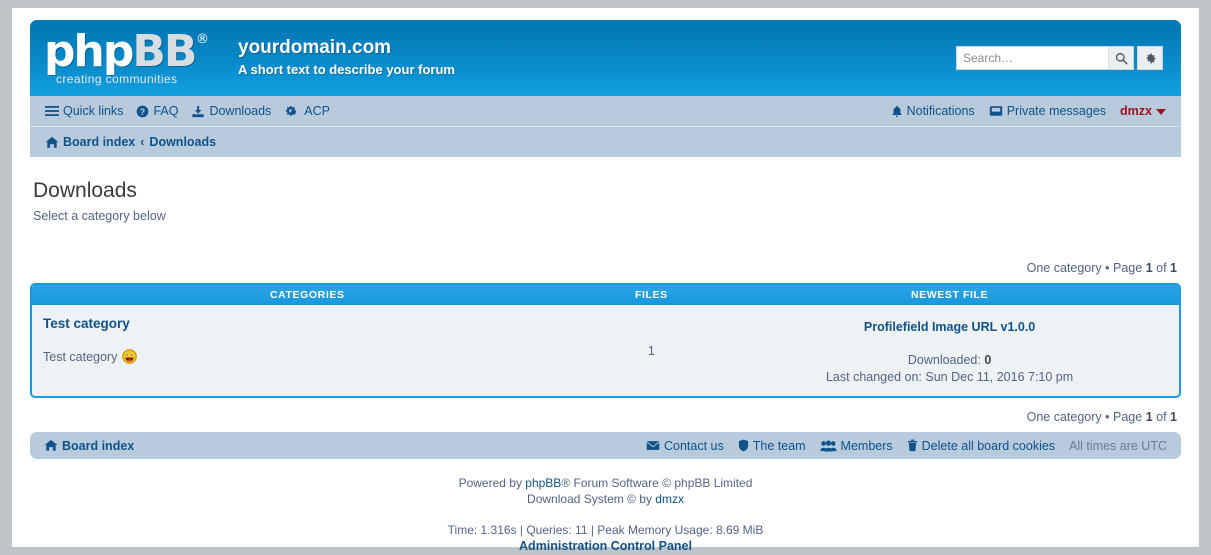  I want to click on users-icon, so click(828, 445).